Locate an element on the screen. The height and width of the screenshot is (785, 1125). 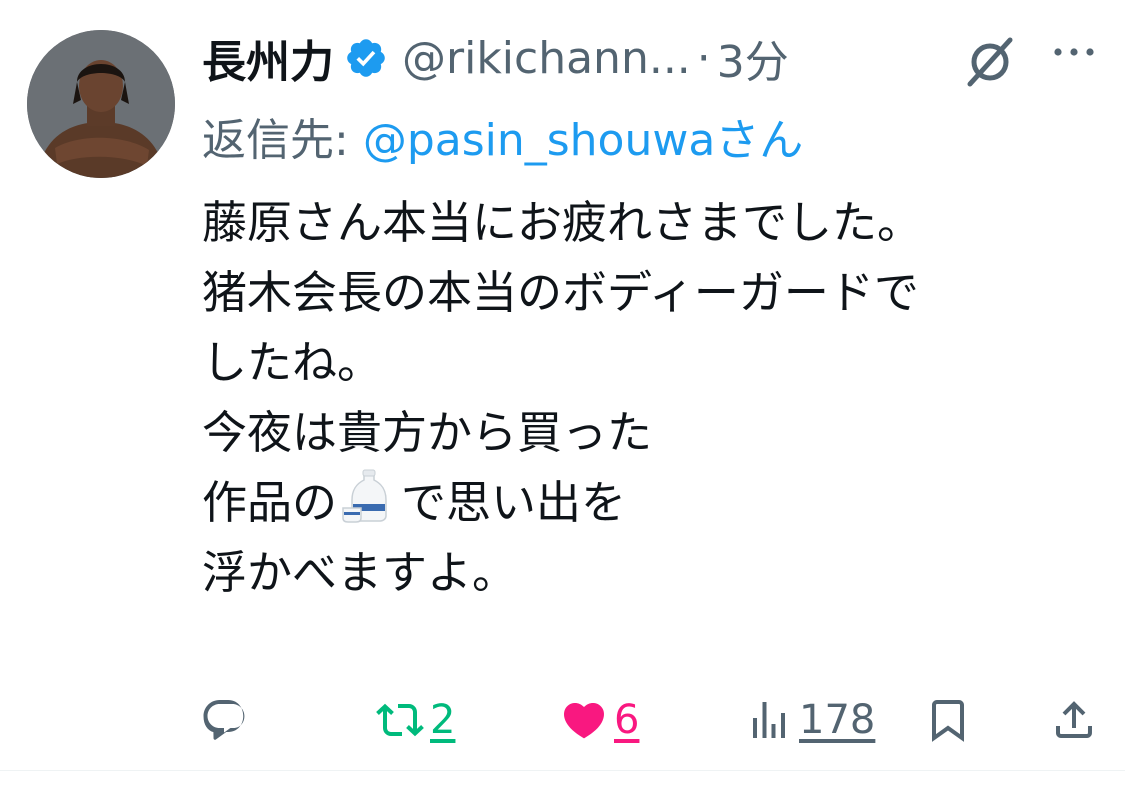
views-count: 178 is located at coordinates (837, 720).